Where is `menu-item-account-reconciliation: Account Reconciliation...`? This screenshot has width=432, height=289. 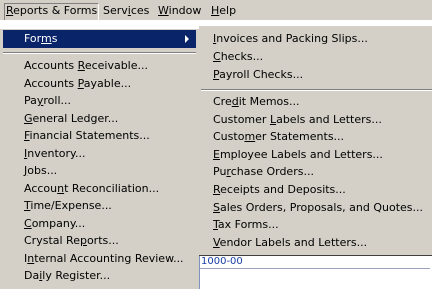
menu-item-account-reconciliation: Account Reconciliation... is located at coordinates (91, 189).